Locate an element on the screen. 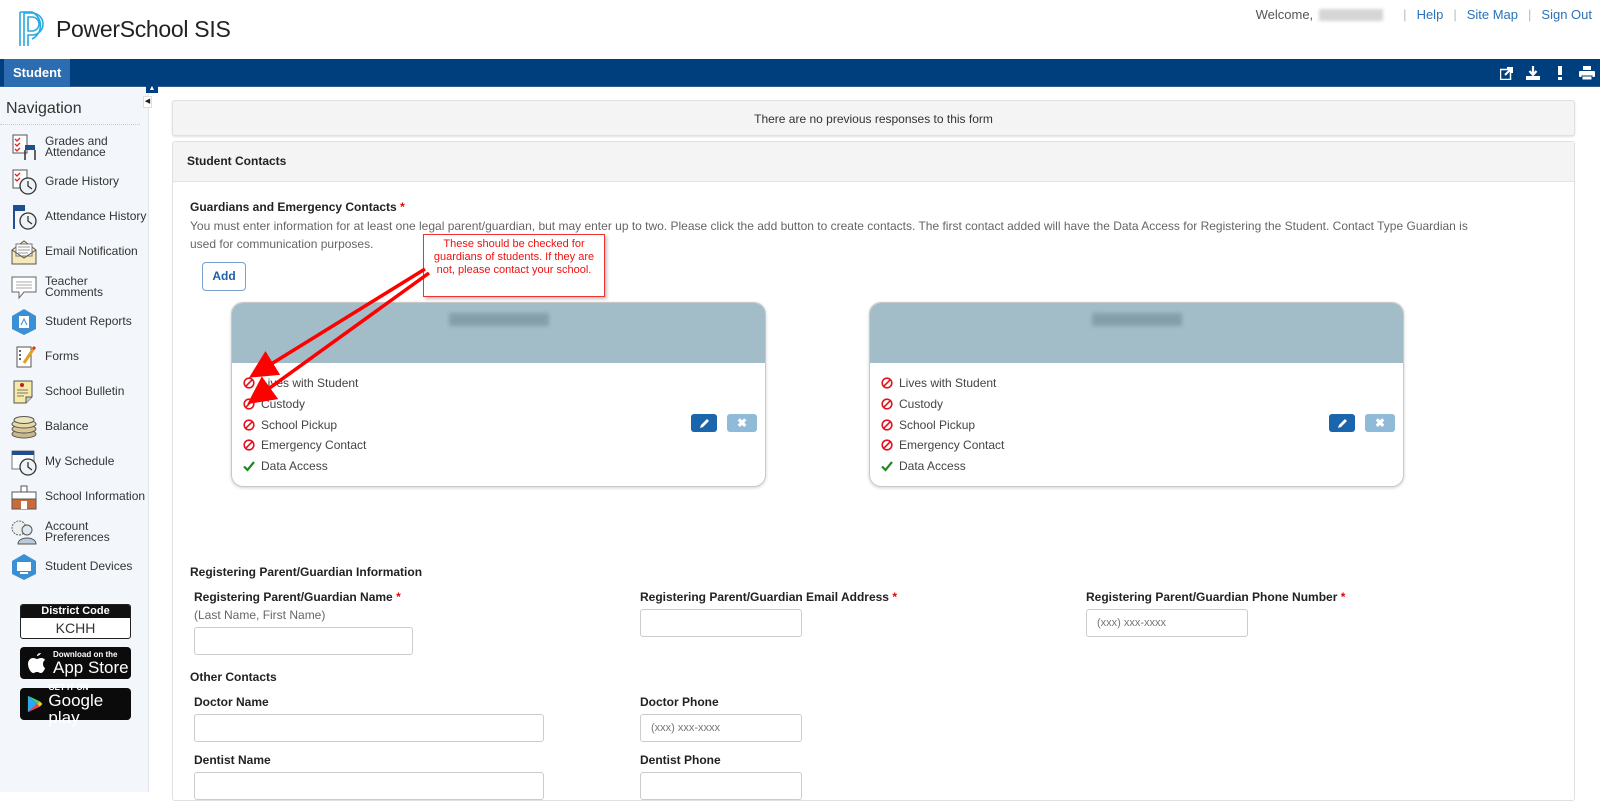  sidebar-item-label: Student Devices is located at coordinates (89, 566).